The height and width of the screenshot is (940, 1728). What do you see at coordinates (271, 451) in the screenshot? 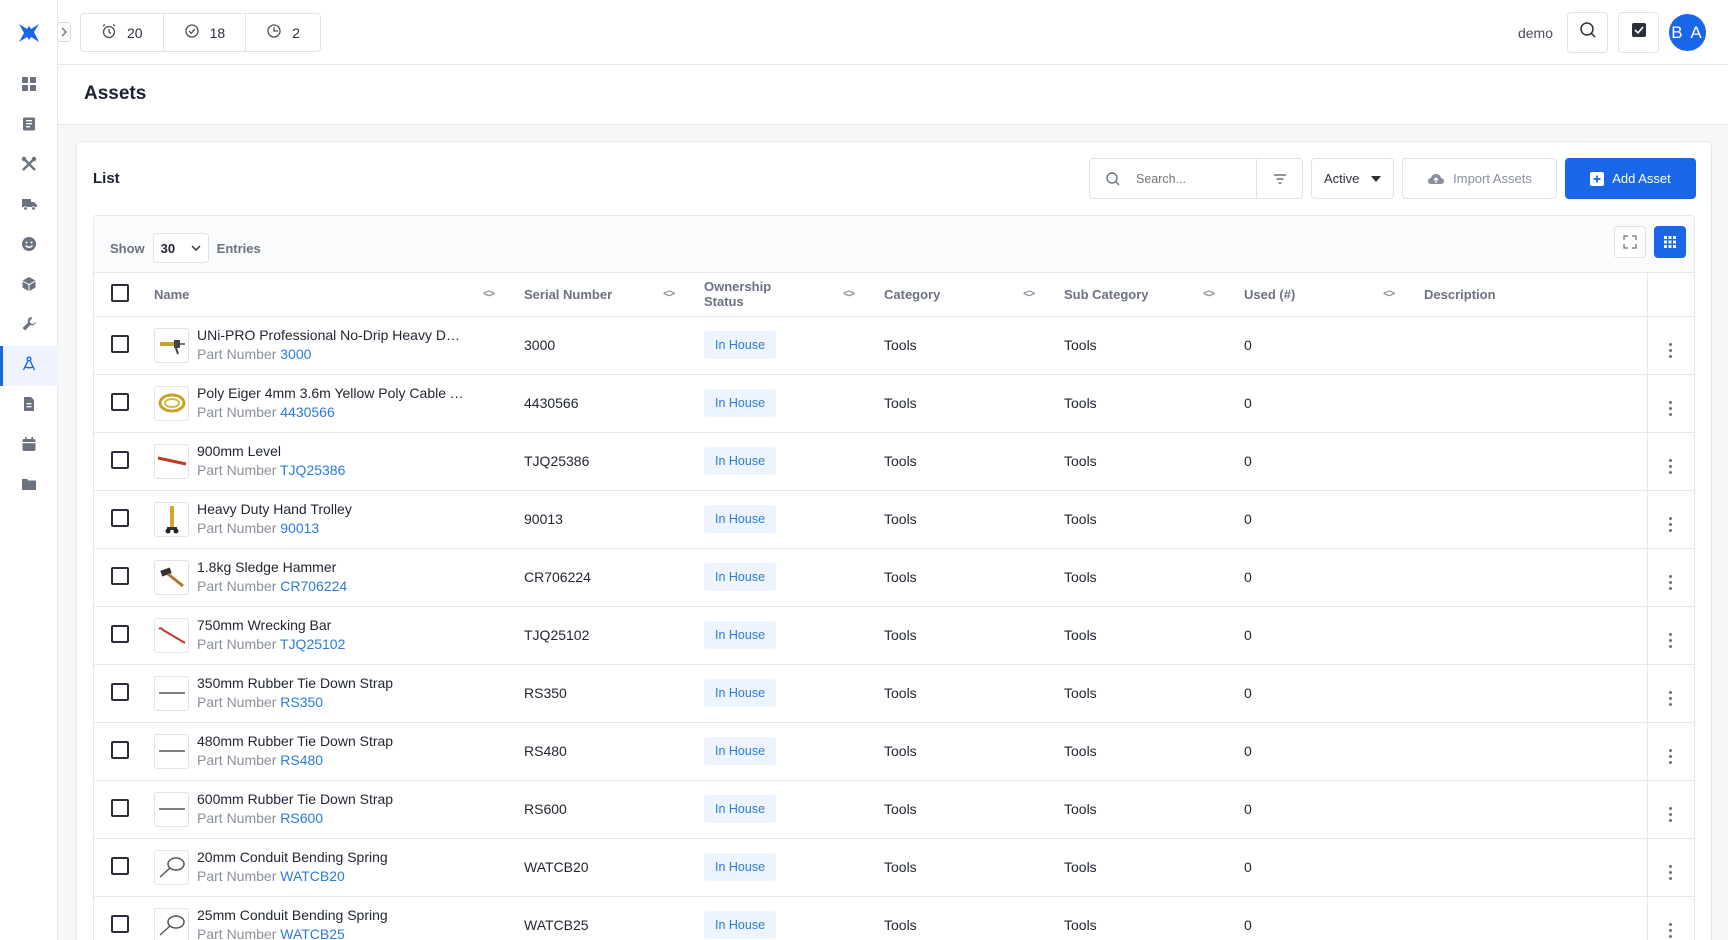
I see `asset-name: 900mm Level` at bounding box center [271, 451].